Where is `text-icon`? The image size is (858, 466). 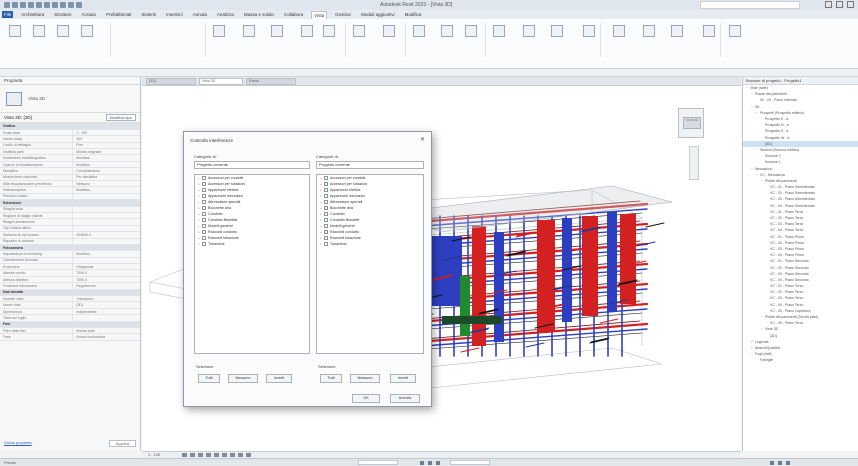 text-icon is located at coordinates (63, 5).